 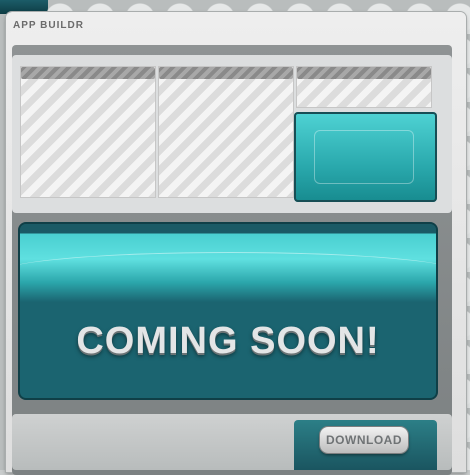 What do you see at coordinates (48, 25) in the screenshot?
I see `window-tab-label: APP BUILDR` at bounding box center [48, 25].